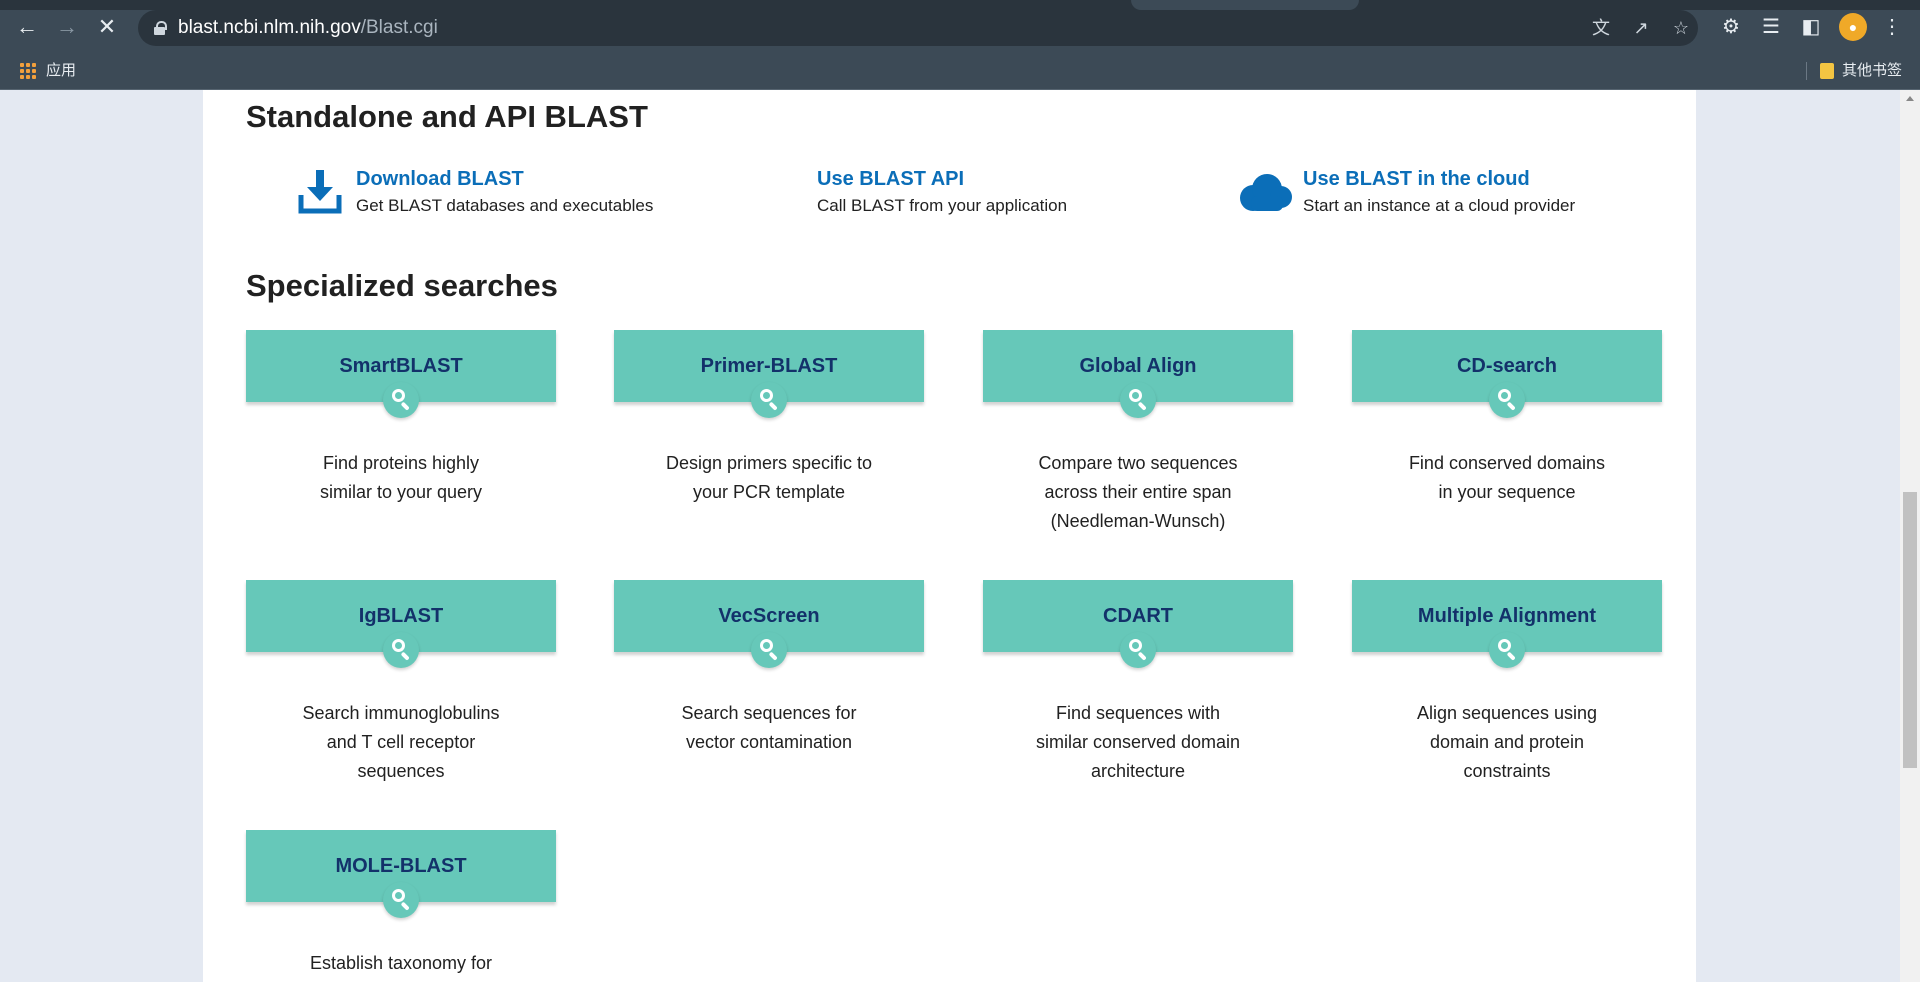  What do you see at coordinates (918, 28) in the screenshot?
I see `address-bar: blast.ncbi.nlm.nih.gov/Blast.cgi 文 ↗ ☆` at bounding box center [918, 28].